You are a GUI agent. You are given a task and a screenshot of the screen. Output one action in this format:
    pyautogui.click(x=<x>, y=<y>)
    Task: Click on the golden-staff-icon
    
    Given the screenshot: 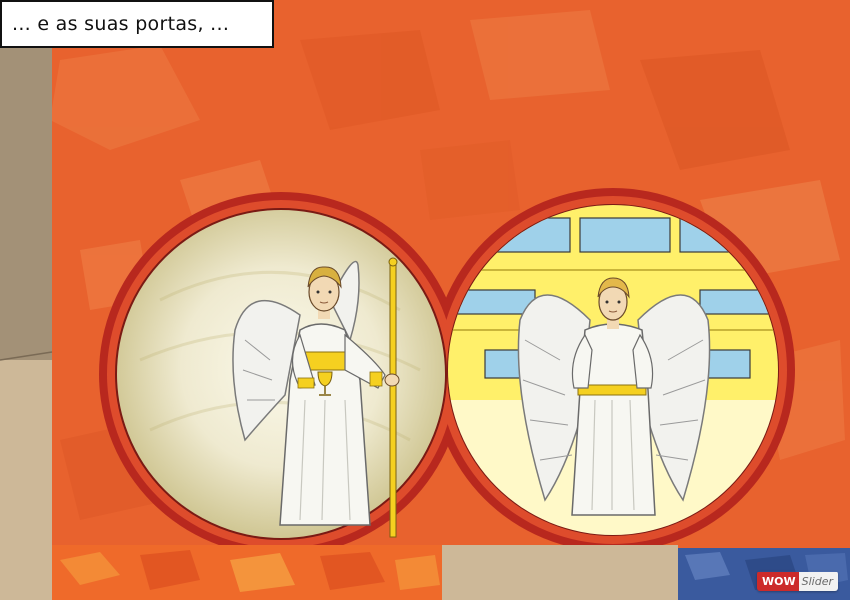 What is the action you would take?
    pyautogui.click(x=393, y=397)
    